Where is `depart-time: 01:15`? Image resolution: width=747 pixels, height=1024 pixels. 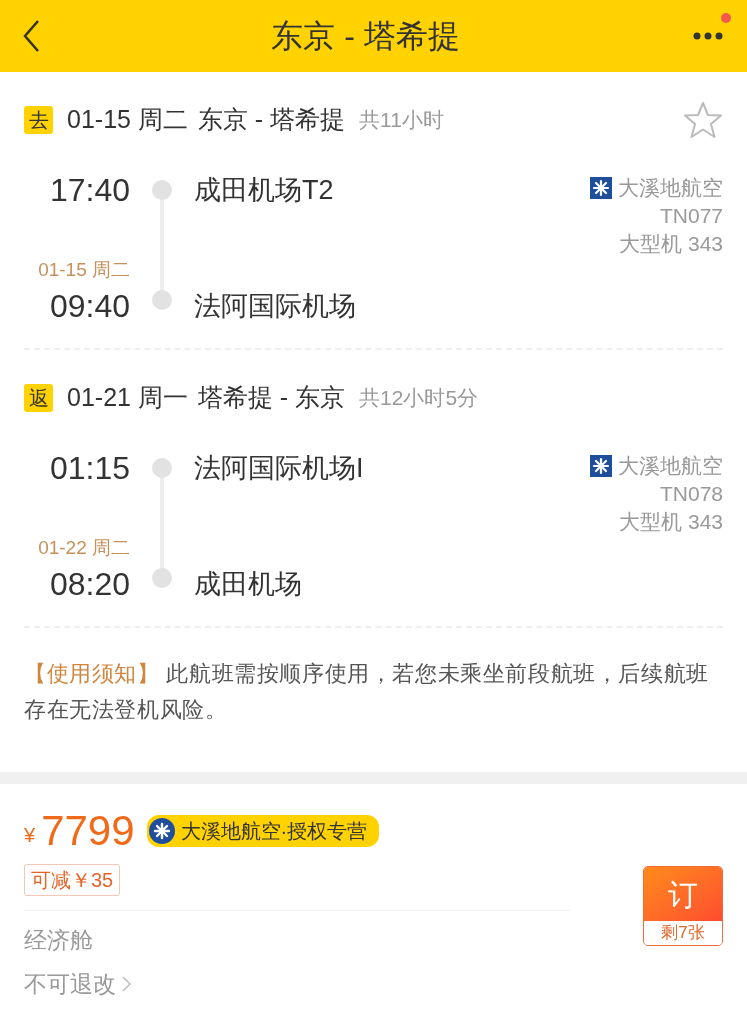 depart-time: 01:15 is located at coordinates (89, 468).